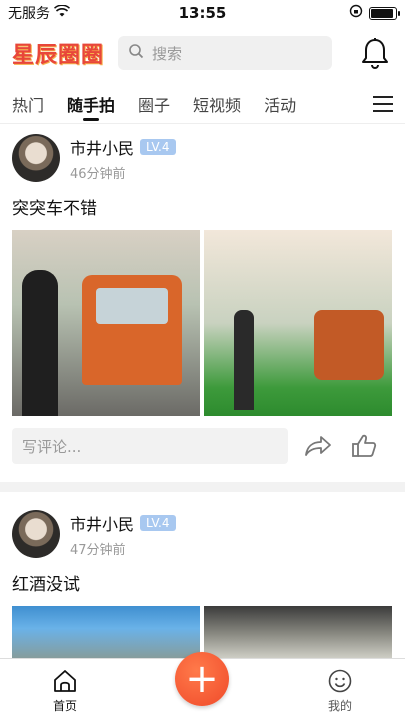 The image size is (405, 720). Describe the element at coordinates (202, 158) in the screenshot. I see `post-header: 市井小民 LV.4 46分钟前` at that location.